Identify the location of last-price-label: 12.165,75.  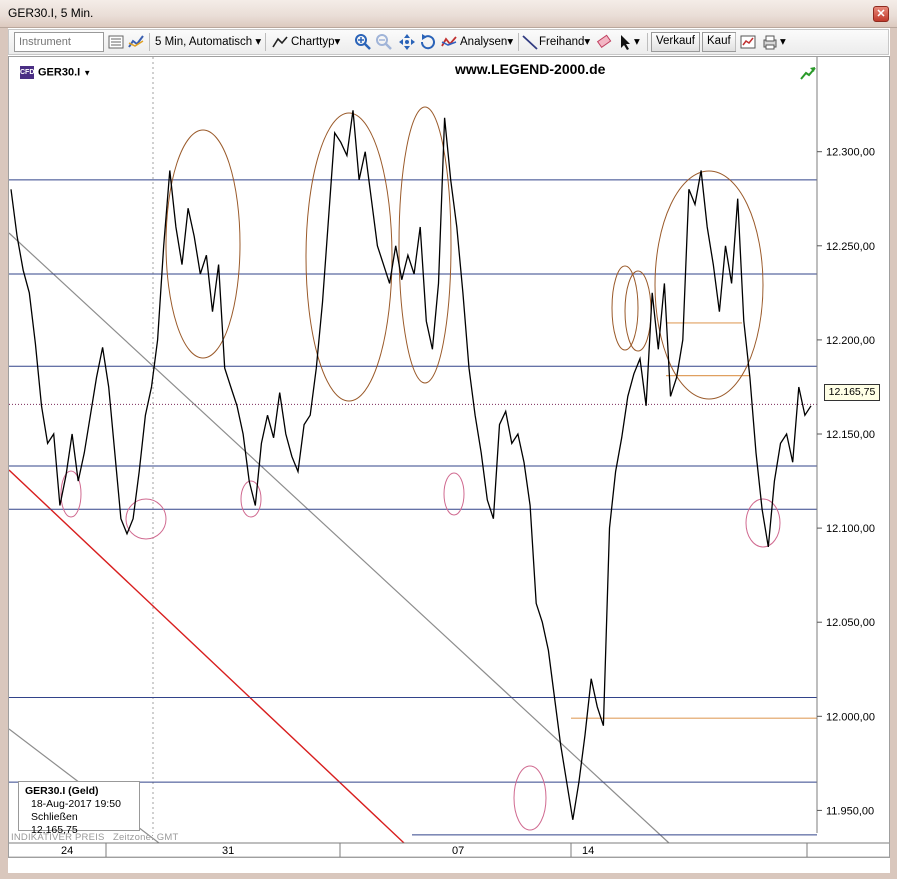
(852, 392).